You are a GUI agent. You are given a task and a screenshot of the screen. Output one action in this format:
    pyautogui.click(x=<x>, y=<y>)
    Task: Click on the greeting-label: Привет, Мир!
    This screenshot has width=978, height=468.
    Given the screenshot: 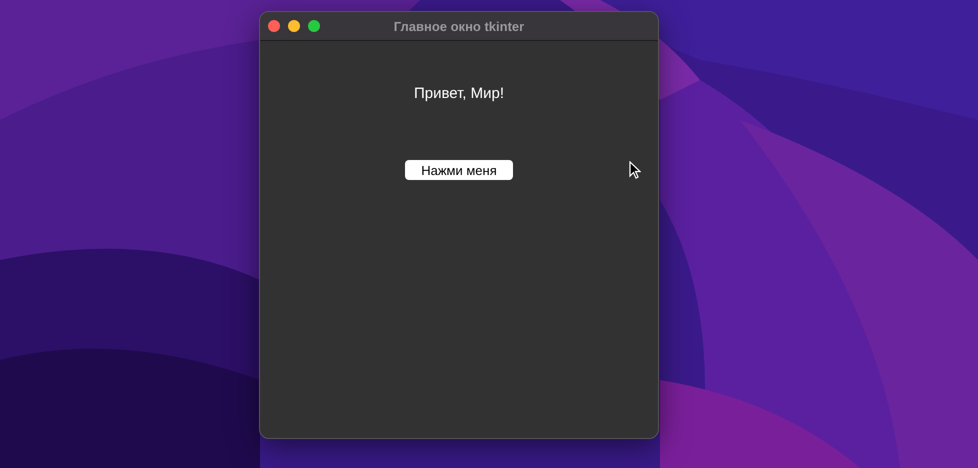 What is the action you would take?
    pyautogui.click(x=459, y=94)
    